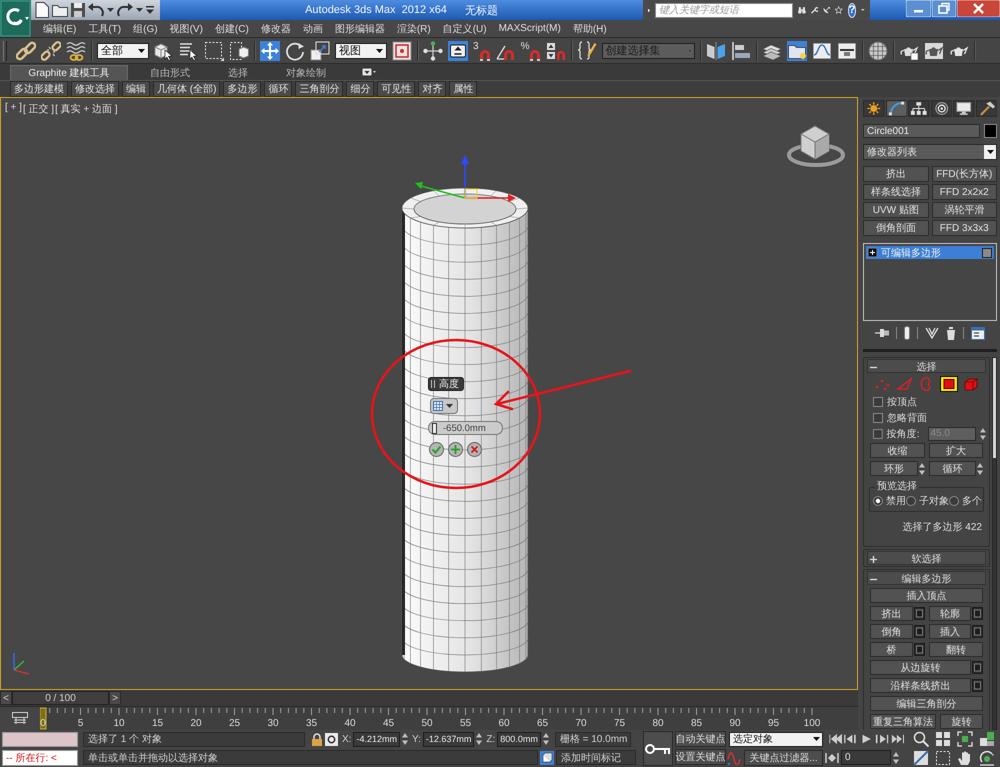 This screenshot has width=1000, height=767. What do you see at coordinates (994, 543) in the screenshot?
I see `scrollbar` at bounding box center [994, 543].